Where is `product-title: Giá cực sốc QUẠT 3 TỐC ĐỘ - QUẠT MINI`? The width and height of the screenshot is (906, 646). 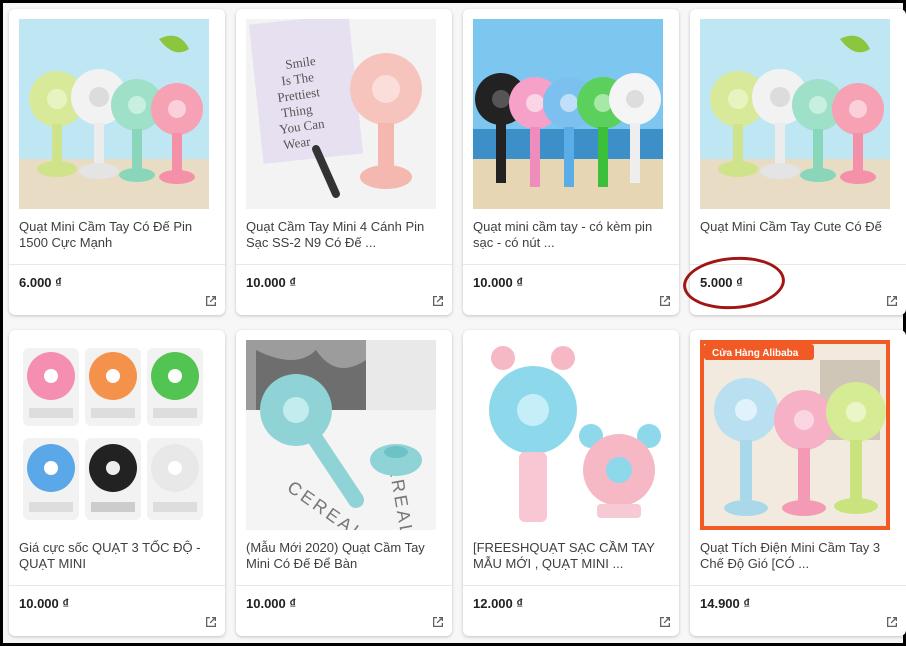 product-title: Giá cực sốc QUẠT 3 TỐC ĐỘ - QUẠT MINI is located at coordinates (117, 560).